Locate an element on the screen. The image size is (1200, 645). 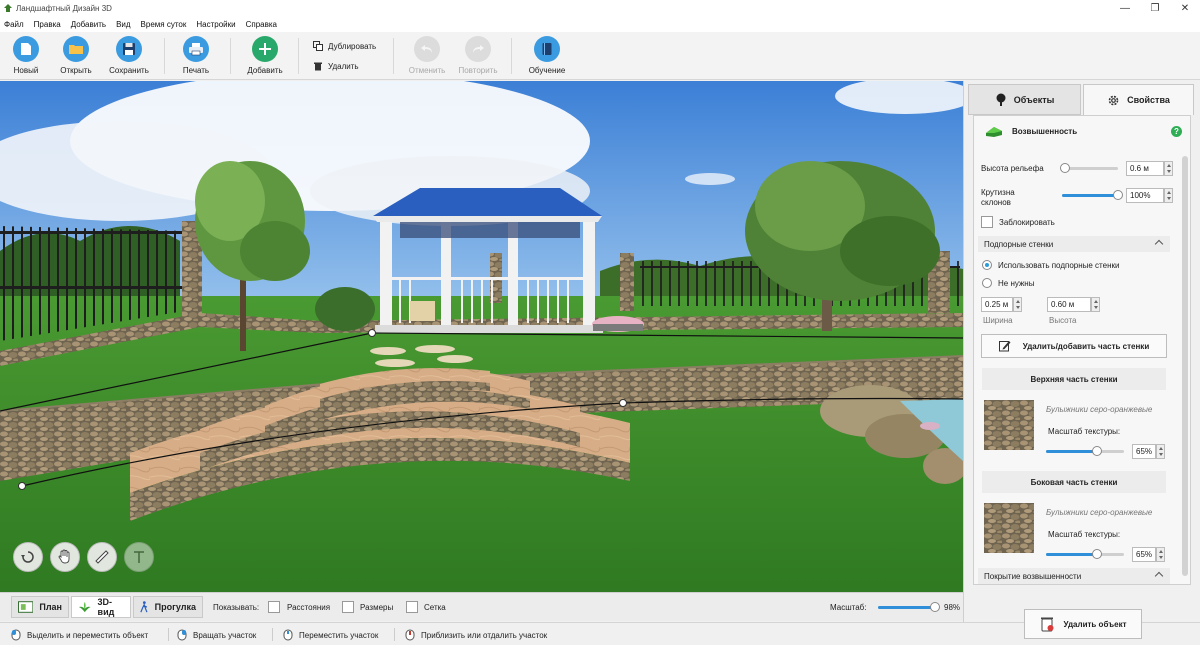
close-button: ✕ is located at coordinates (1185, 8).